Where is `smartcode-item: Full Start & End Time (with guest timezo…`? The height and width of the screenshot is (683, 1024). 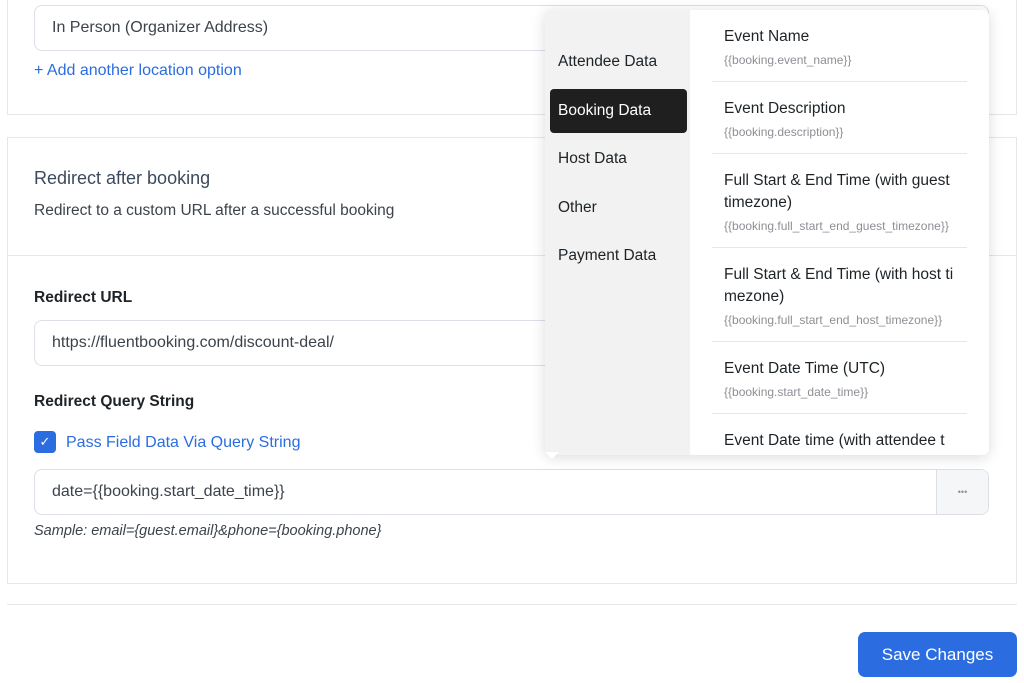
smartcode-item: Full Start & End Time (with guest timezo… is located at coordinates (839, 201).